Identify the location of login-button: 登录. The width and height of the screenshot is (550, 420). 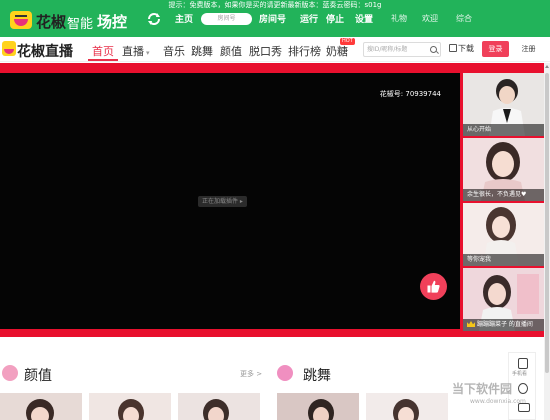
(495, 49).